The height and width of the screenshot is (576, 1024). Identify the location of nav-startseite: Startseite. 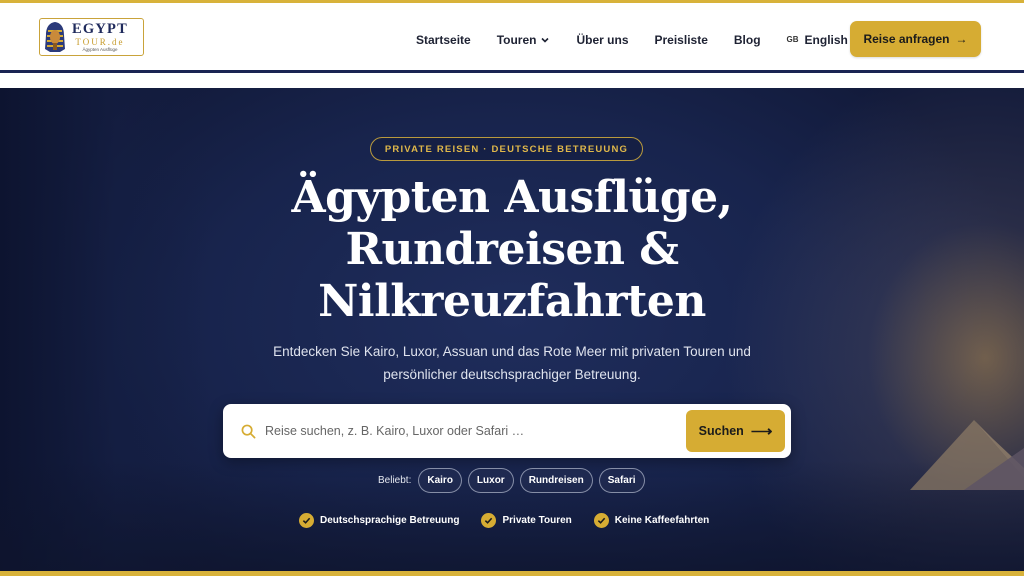
(443, 40).